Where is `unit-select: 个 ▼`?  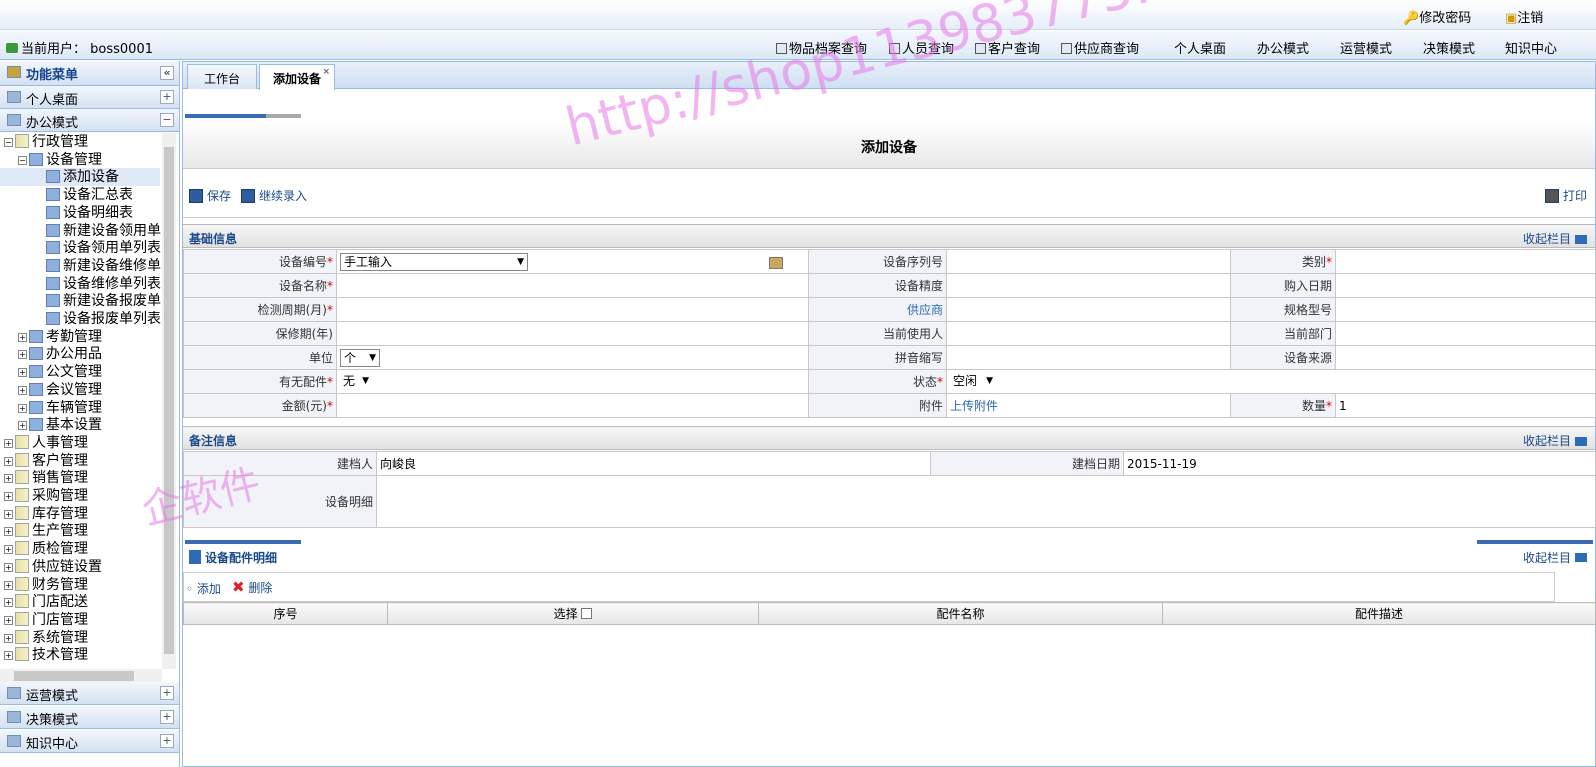
unit-select: 个 ▼ is located at coordinates (360, 357).